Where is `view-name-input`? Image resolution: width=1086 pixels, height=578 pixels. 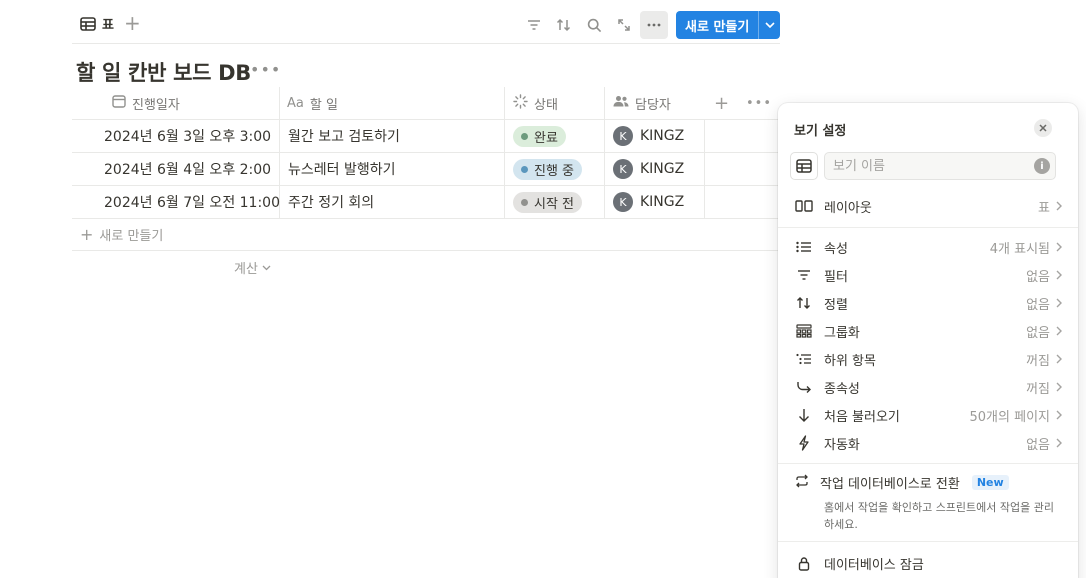
view-name-input is located at coordinates (940, 166).